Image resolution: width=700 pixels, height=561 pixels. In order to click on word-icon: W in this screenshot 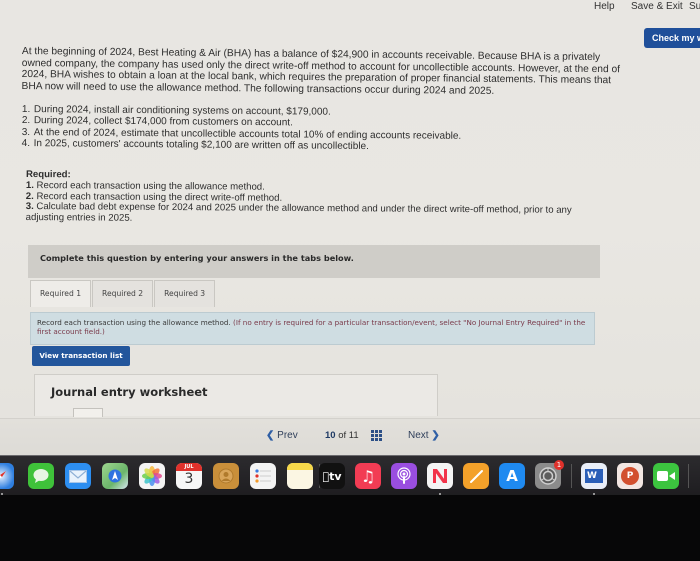, I will do `click(594, 476)`.